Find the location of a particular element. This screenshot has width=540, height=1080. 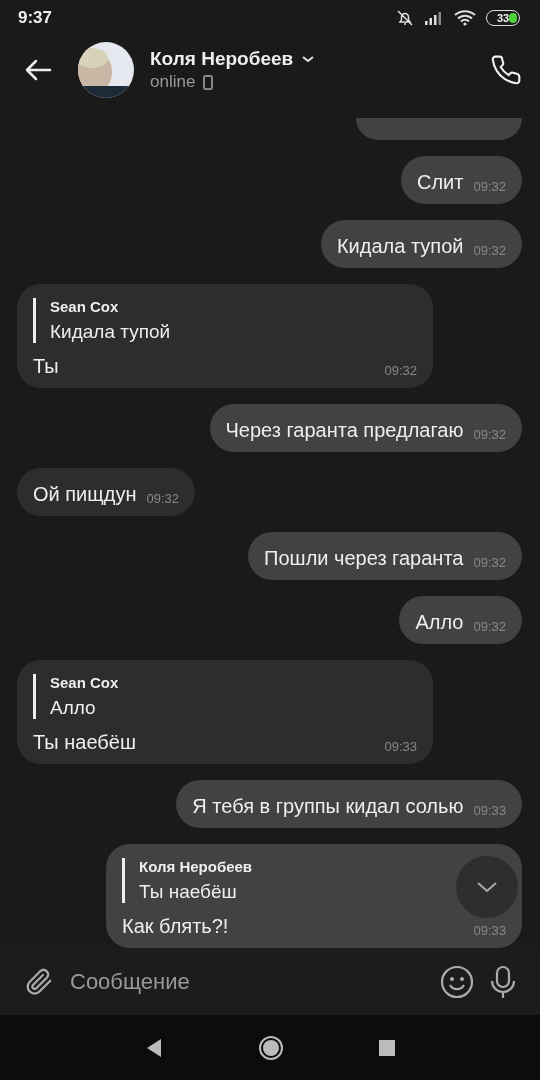

signal-icon is located at coordinates (434, 17).